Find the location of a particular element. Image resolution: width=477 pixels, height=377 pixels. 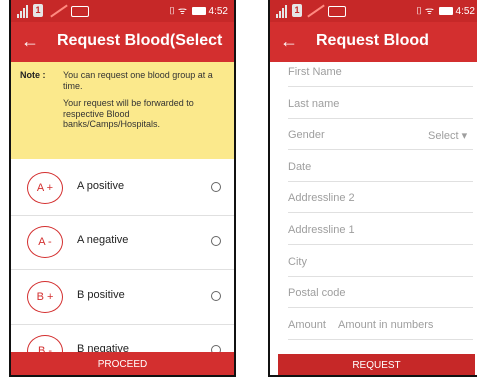

blood-group-badge: B + is located at coordinates (45, 297).